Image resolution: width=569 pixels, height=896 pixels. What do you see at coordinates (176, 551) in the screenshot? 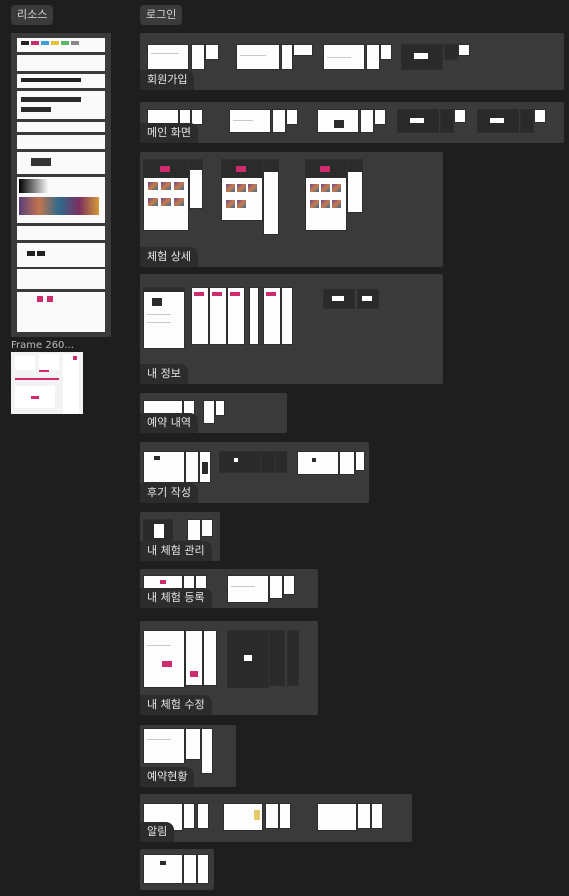
I see `section-title: 내 체험 관리` at bounding box center [176, 551].